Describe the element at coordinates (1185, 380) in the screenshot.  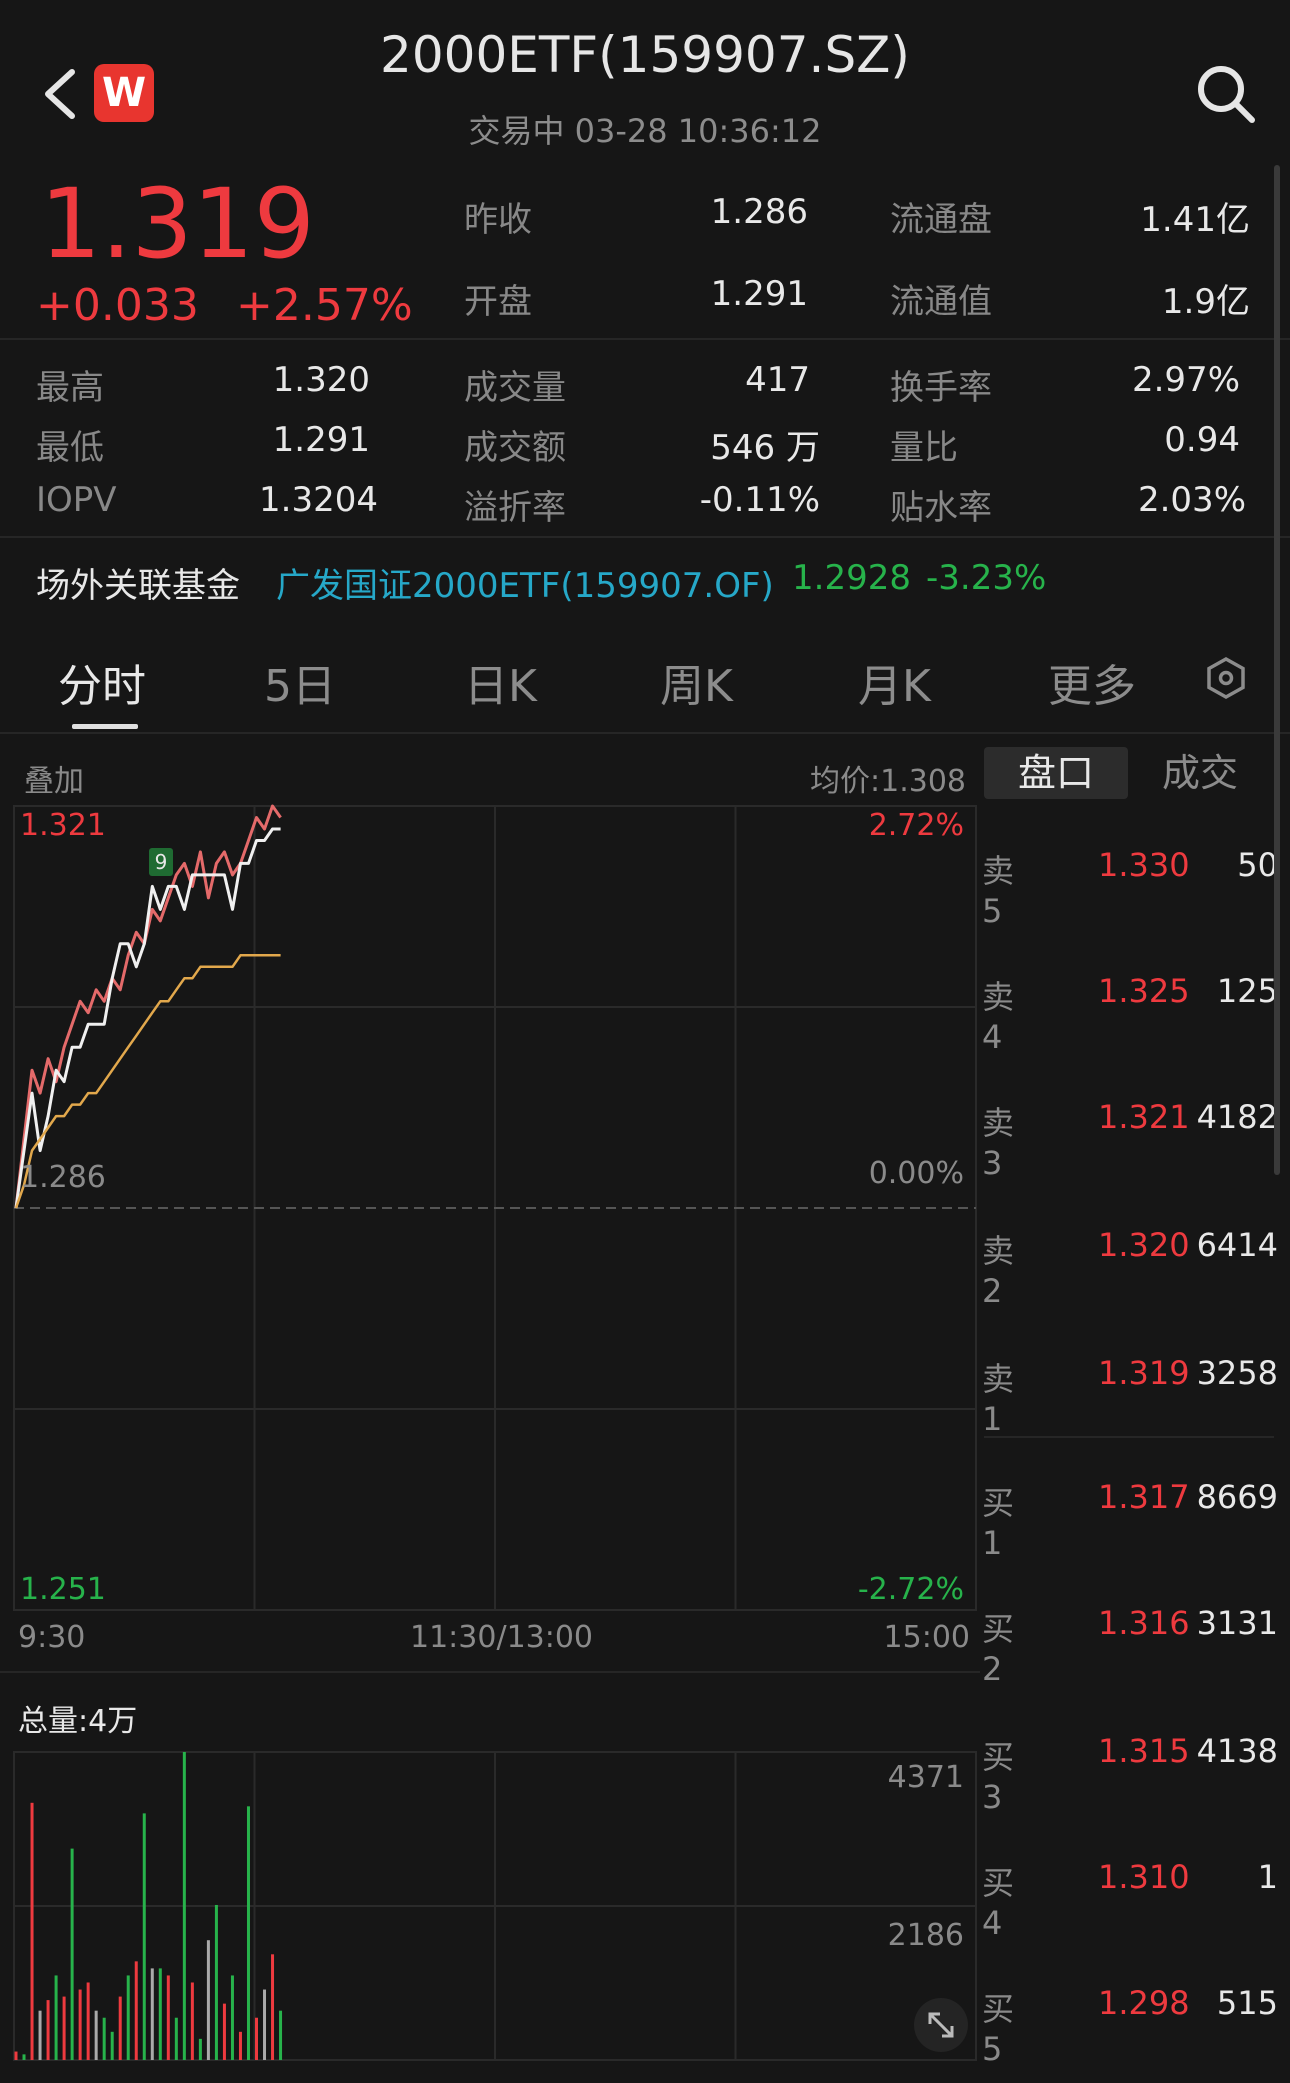
I see `quote-value: 2.97%` at that location.